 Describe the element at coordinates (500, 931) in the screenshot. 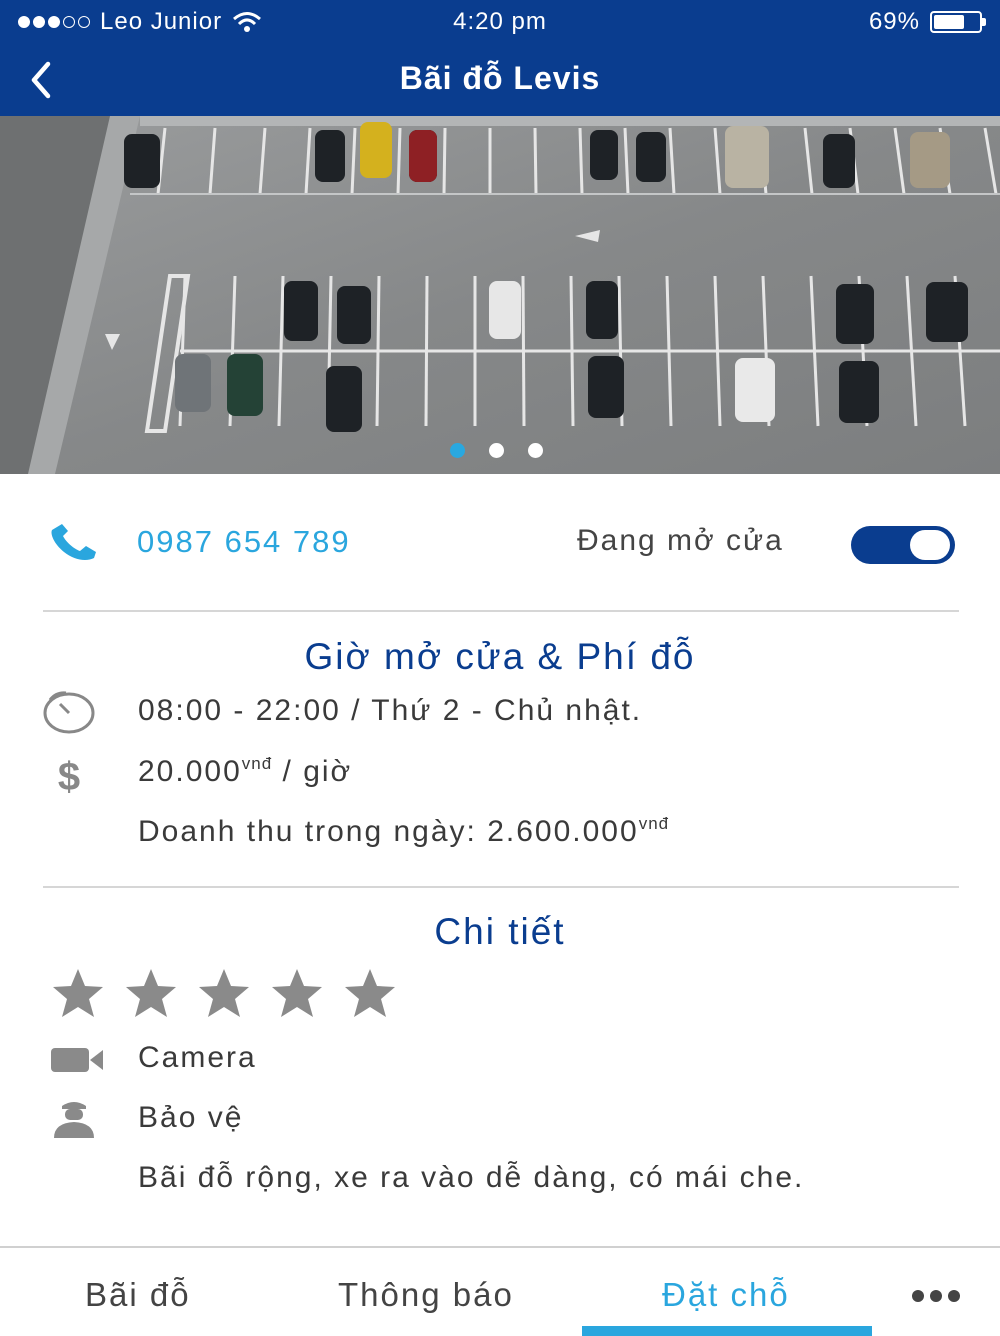

I see `details-section-title: Chi tiết` at that location.